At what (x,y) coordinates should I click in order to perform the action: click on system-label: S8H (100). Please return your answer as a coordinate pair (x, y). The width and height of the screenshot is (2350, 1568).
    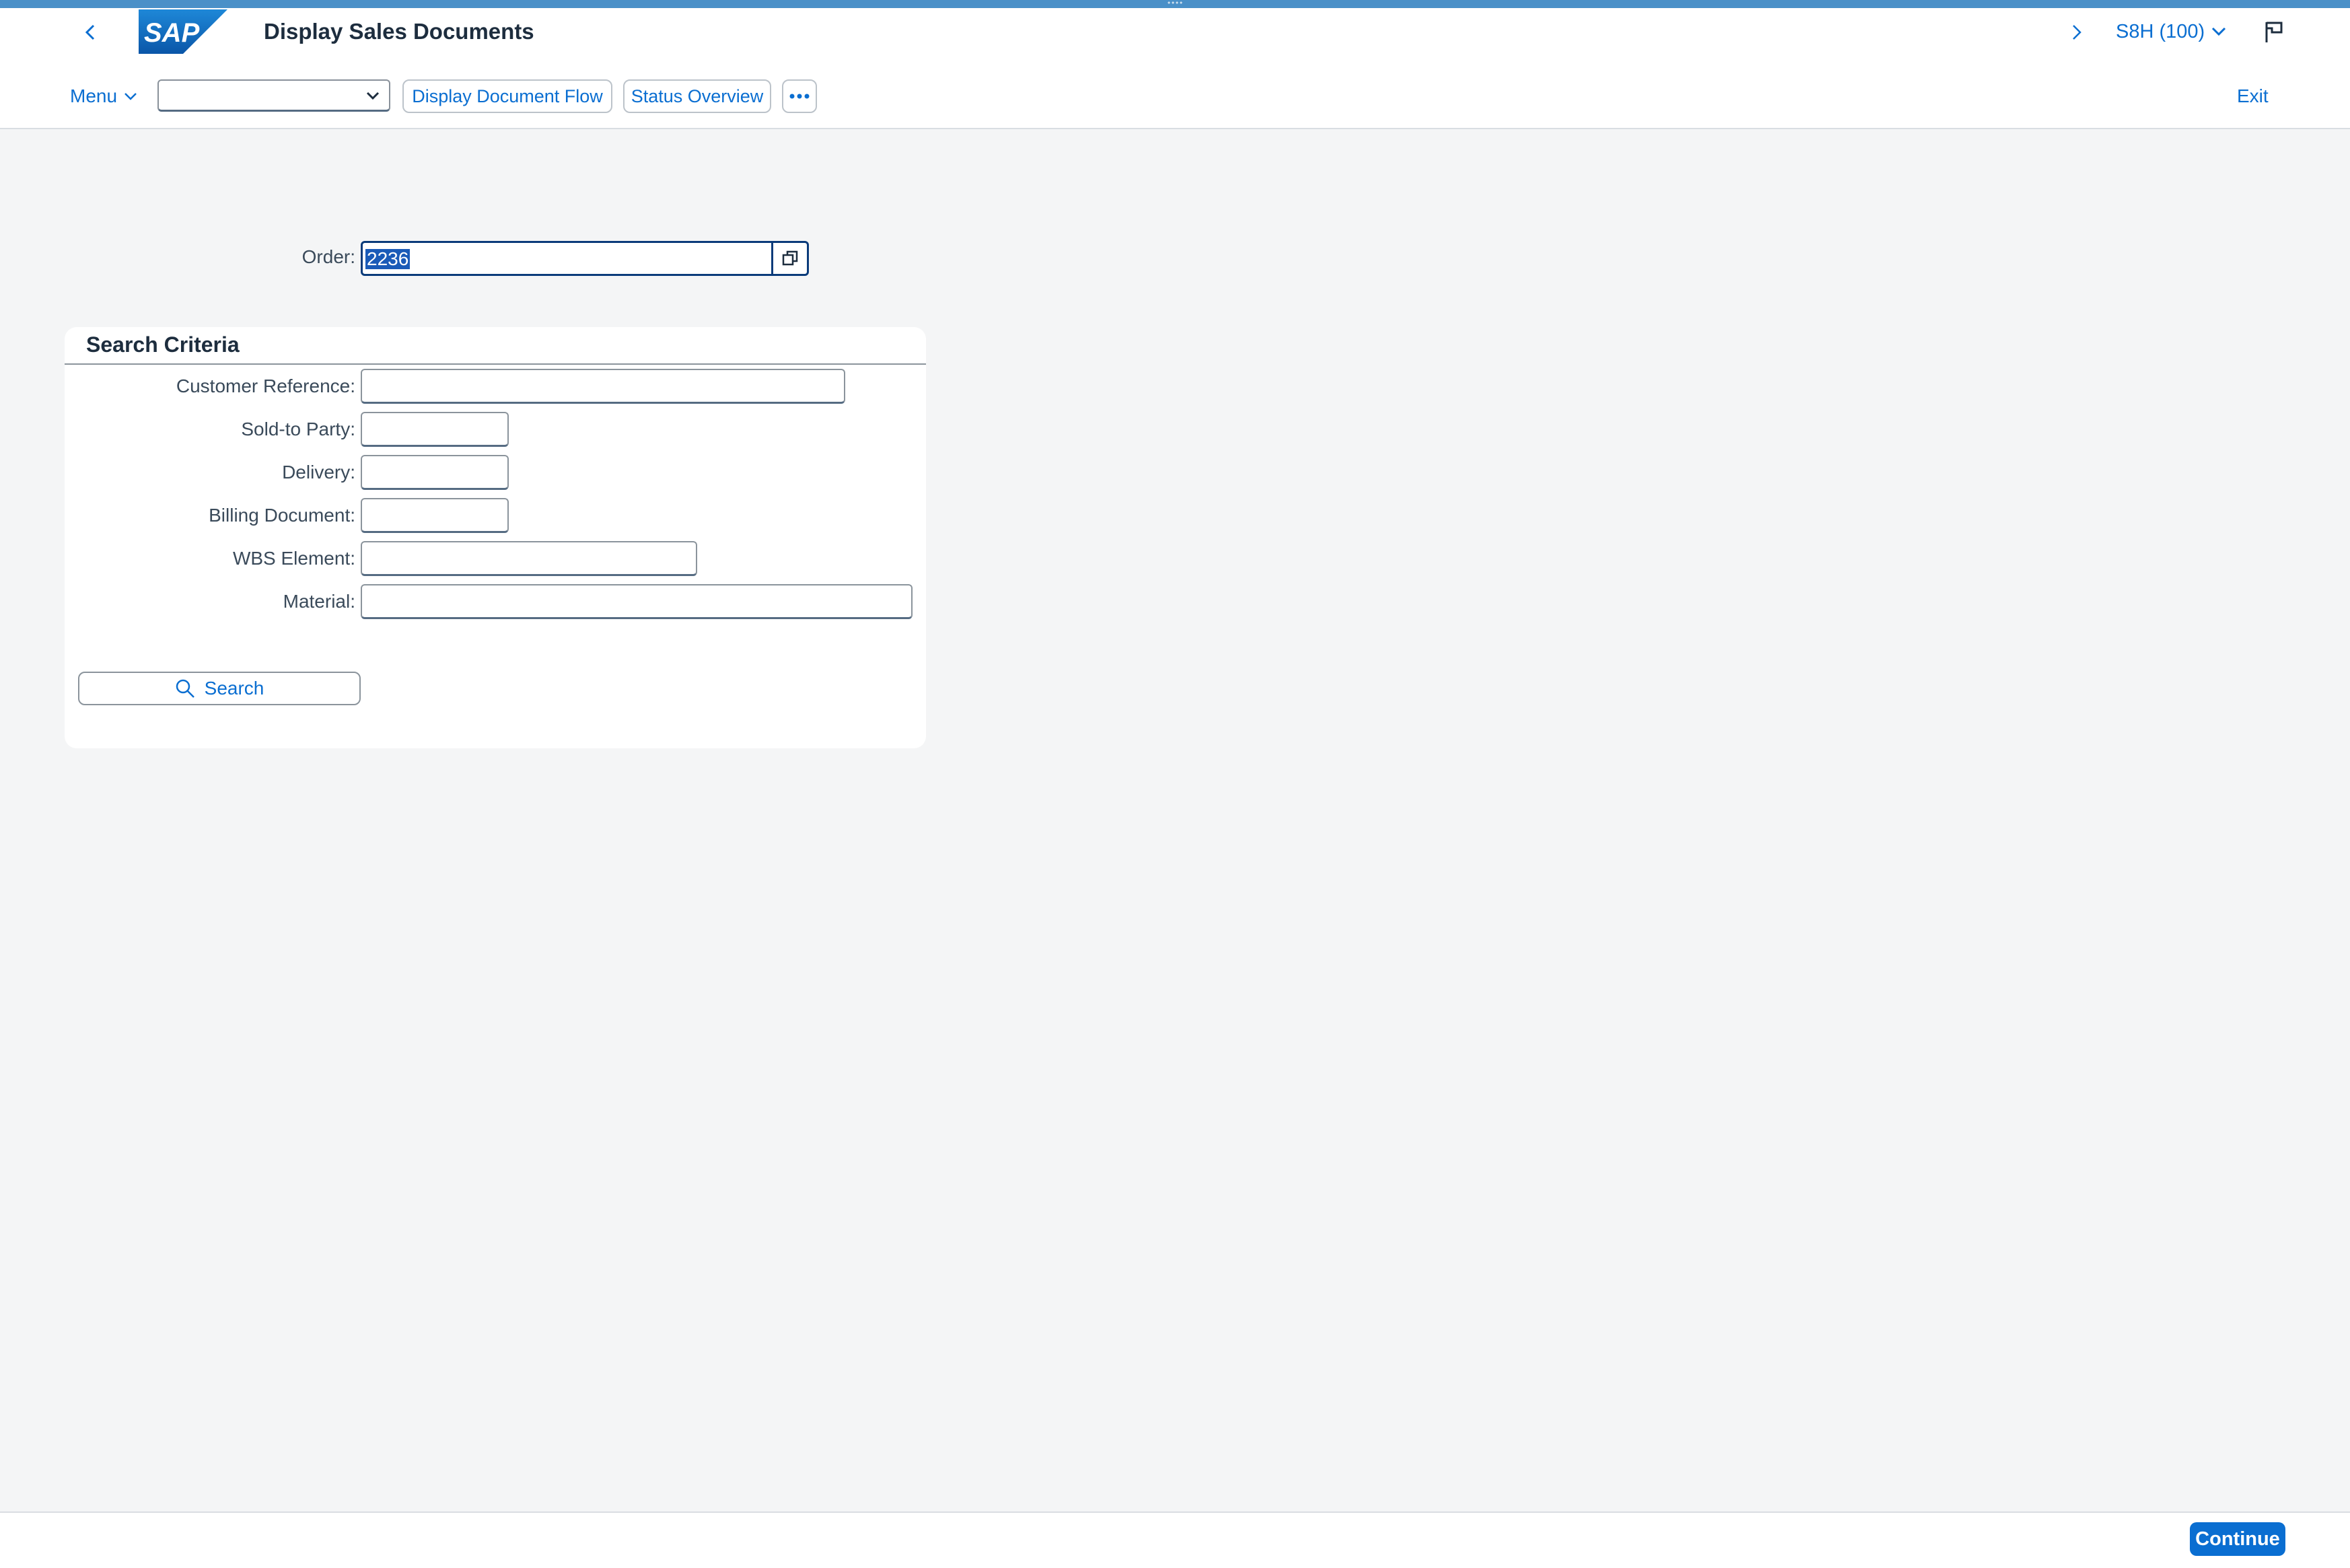
    Looking at the image, I should click on (2160, 31).